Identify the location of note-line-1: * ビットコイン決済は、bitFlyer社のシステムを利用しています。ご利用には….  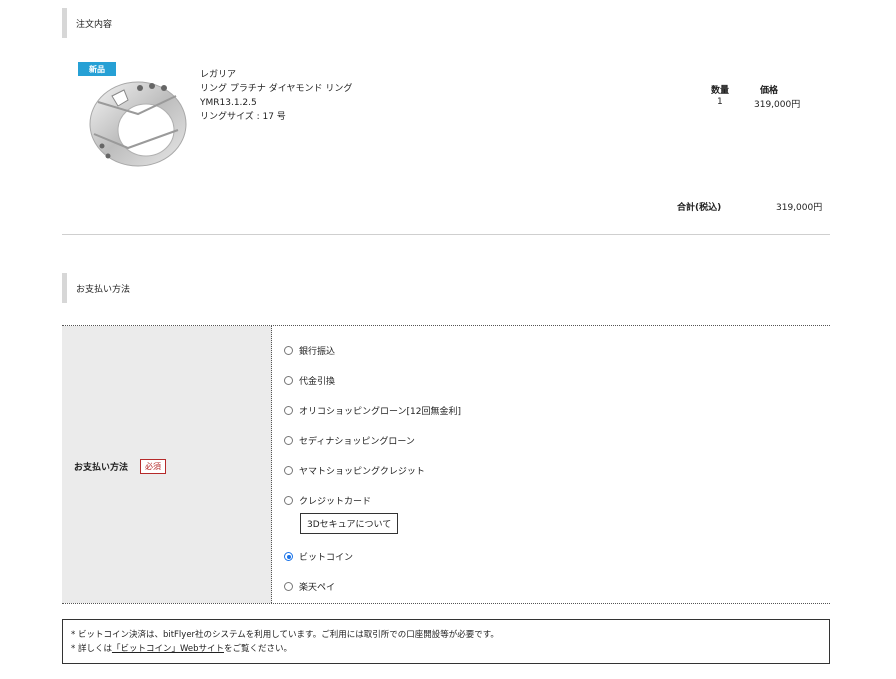
(285, 635).